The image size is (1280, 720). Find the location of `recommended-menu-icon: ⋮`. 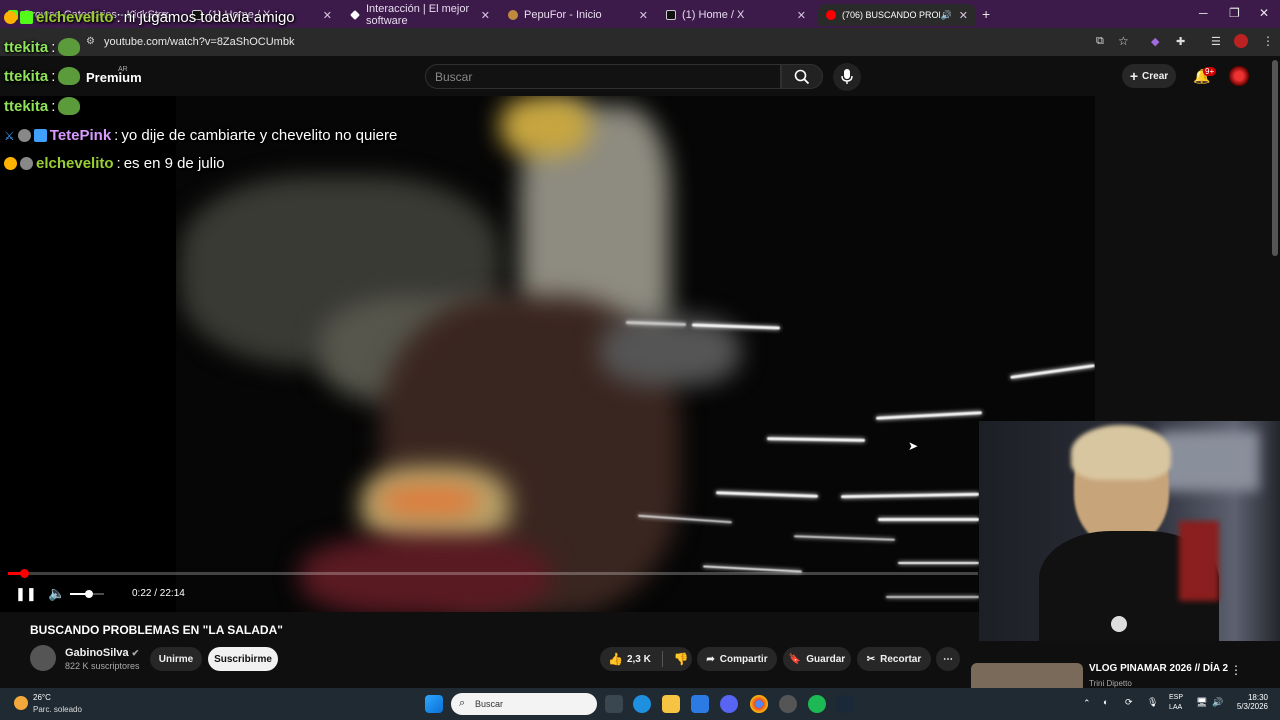

recommended-menu-icon: ⋮ is located at coordinates (1236, 670).